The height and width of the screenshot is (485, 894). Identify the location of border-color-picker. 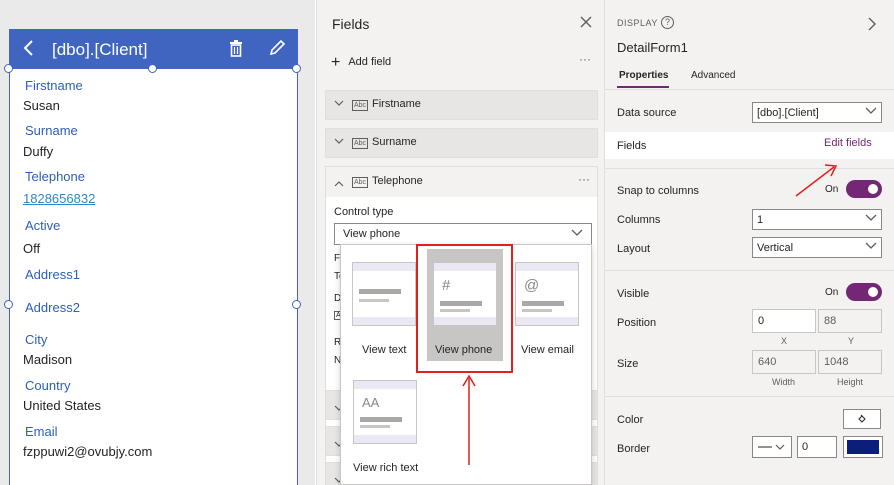
(863, 447).